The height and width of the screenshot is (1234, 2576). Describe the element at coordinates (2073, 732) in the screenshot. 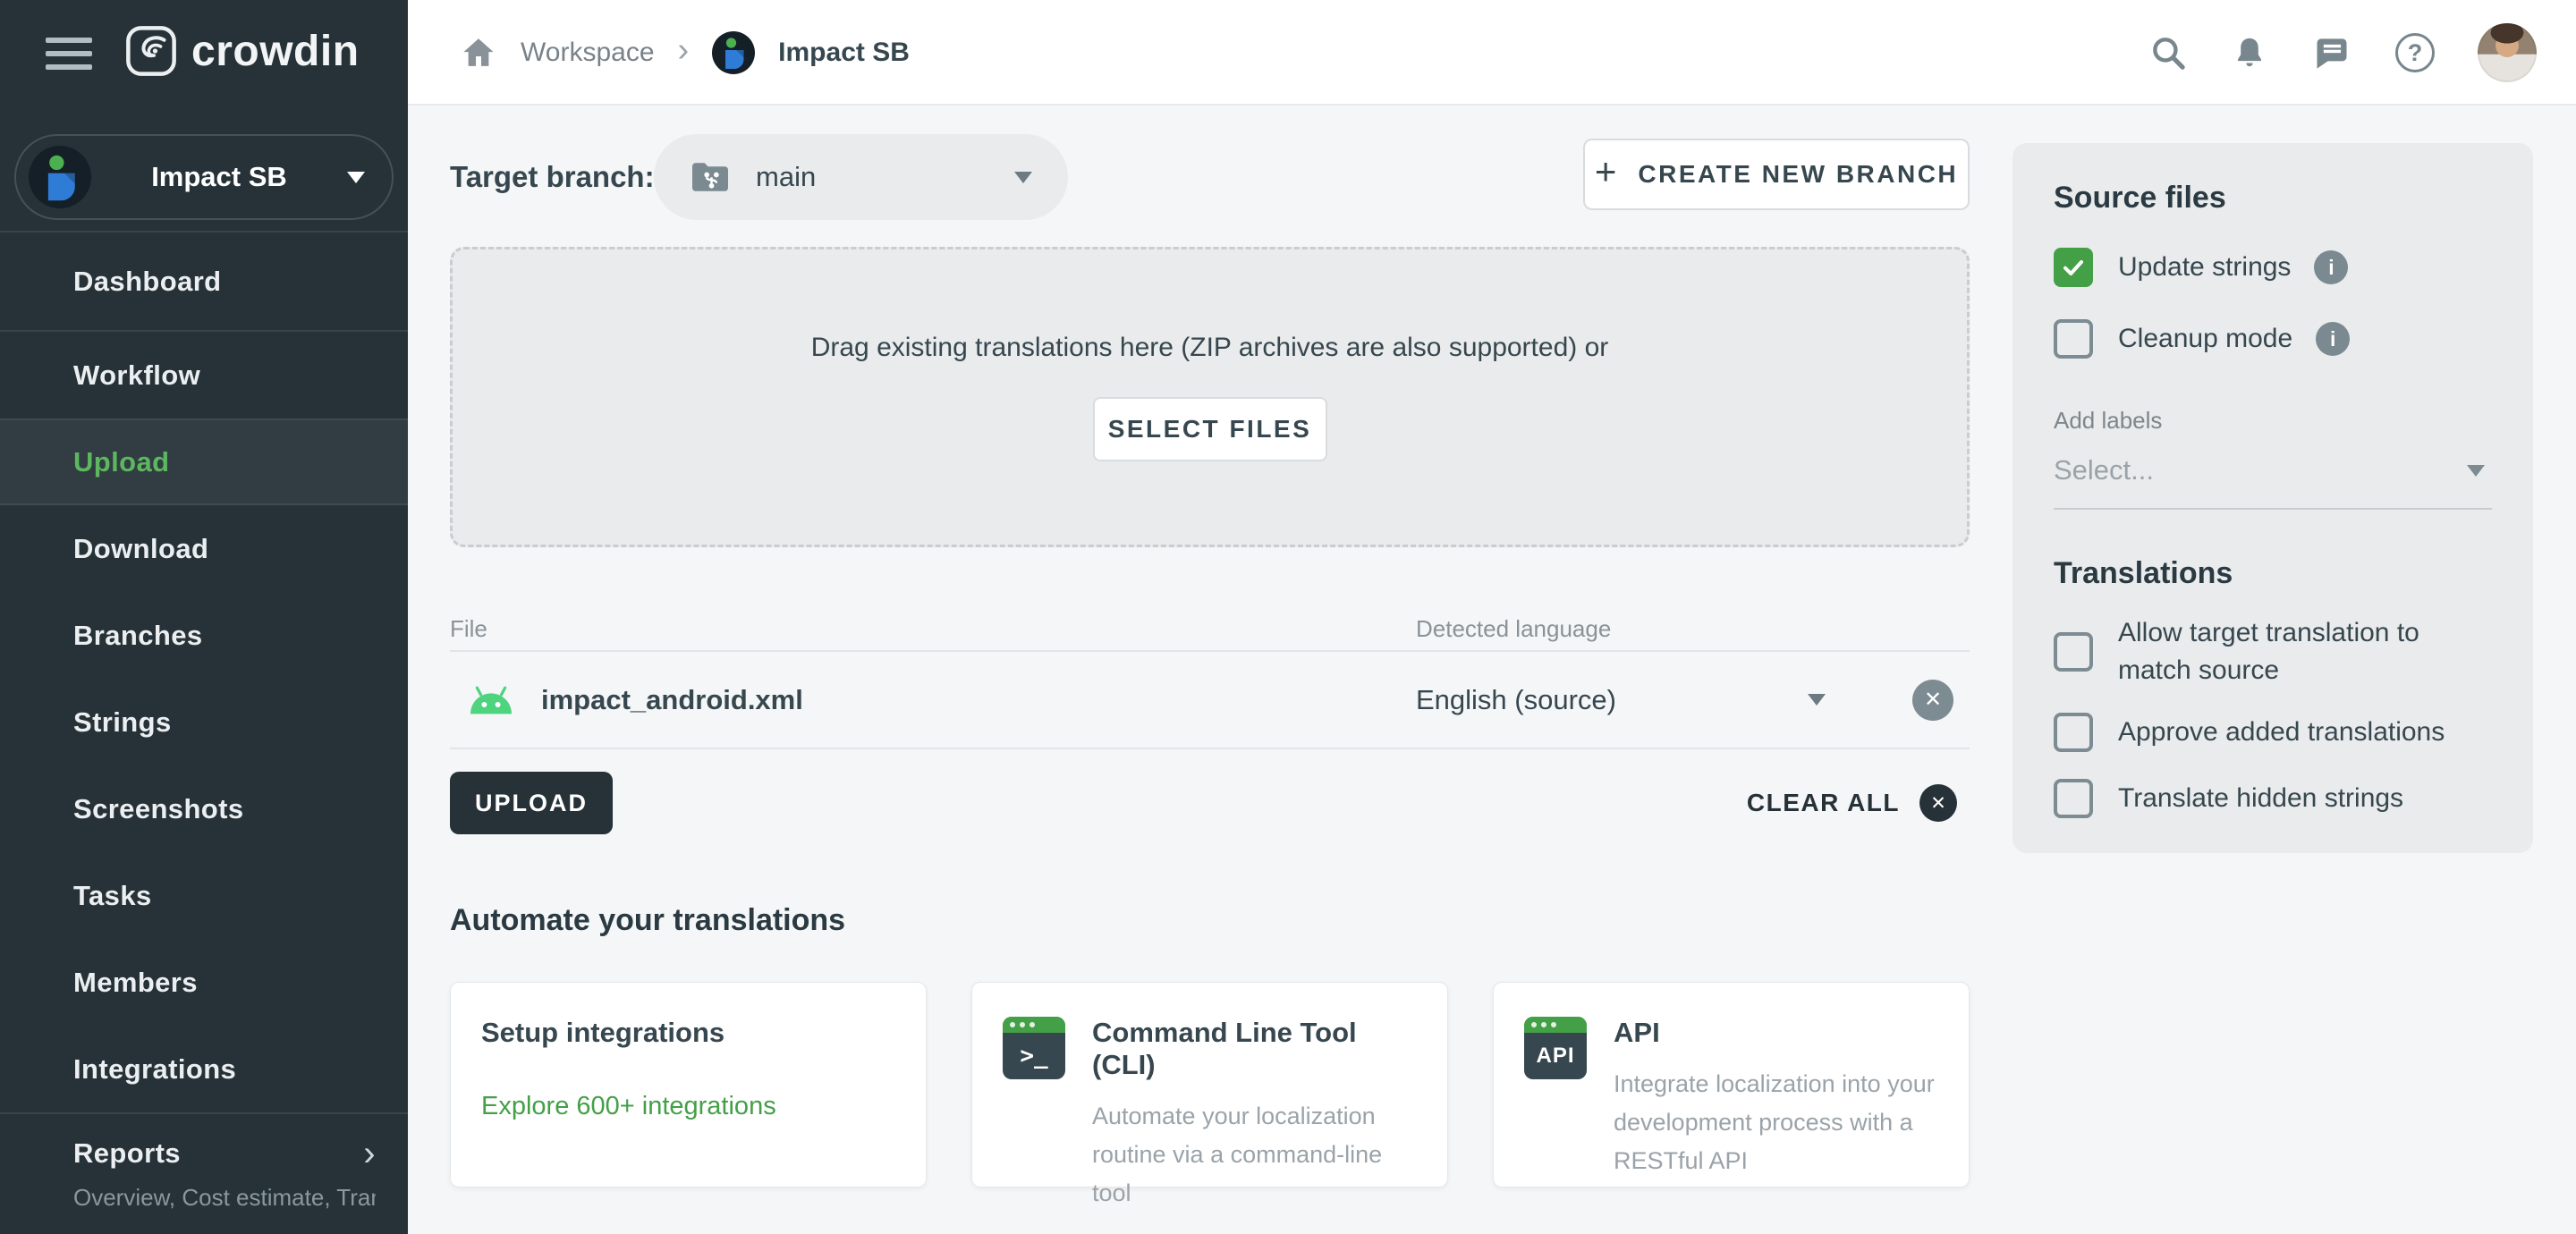

I see `approve-added-checkbox` at that location.